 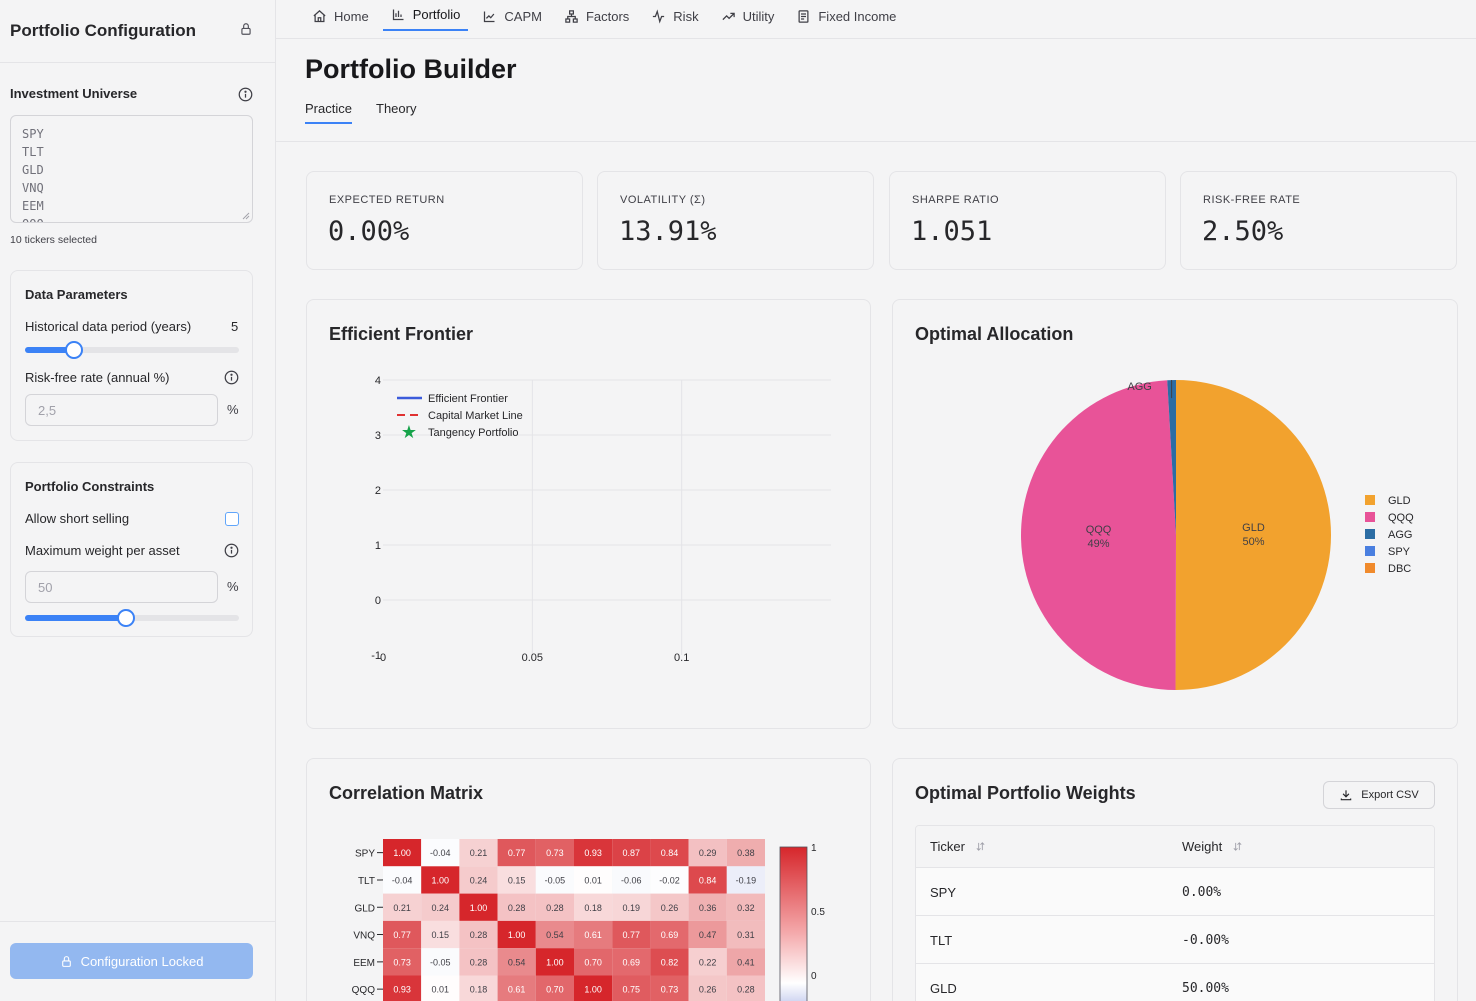 What do you see at coordinates (233, 586) in the screenshot?
I see `max-weight-pct-label: %` at bounding box center [233, 586].